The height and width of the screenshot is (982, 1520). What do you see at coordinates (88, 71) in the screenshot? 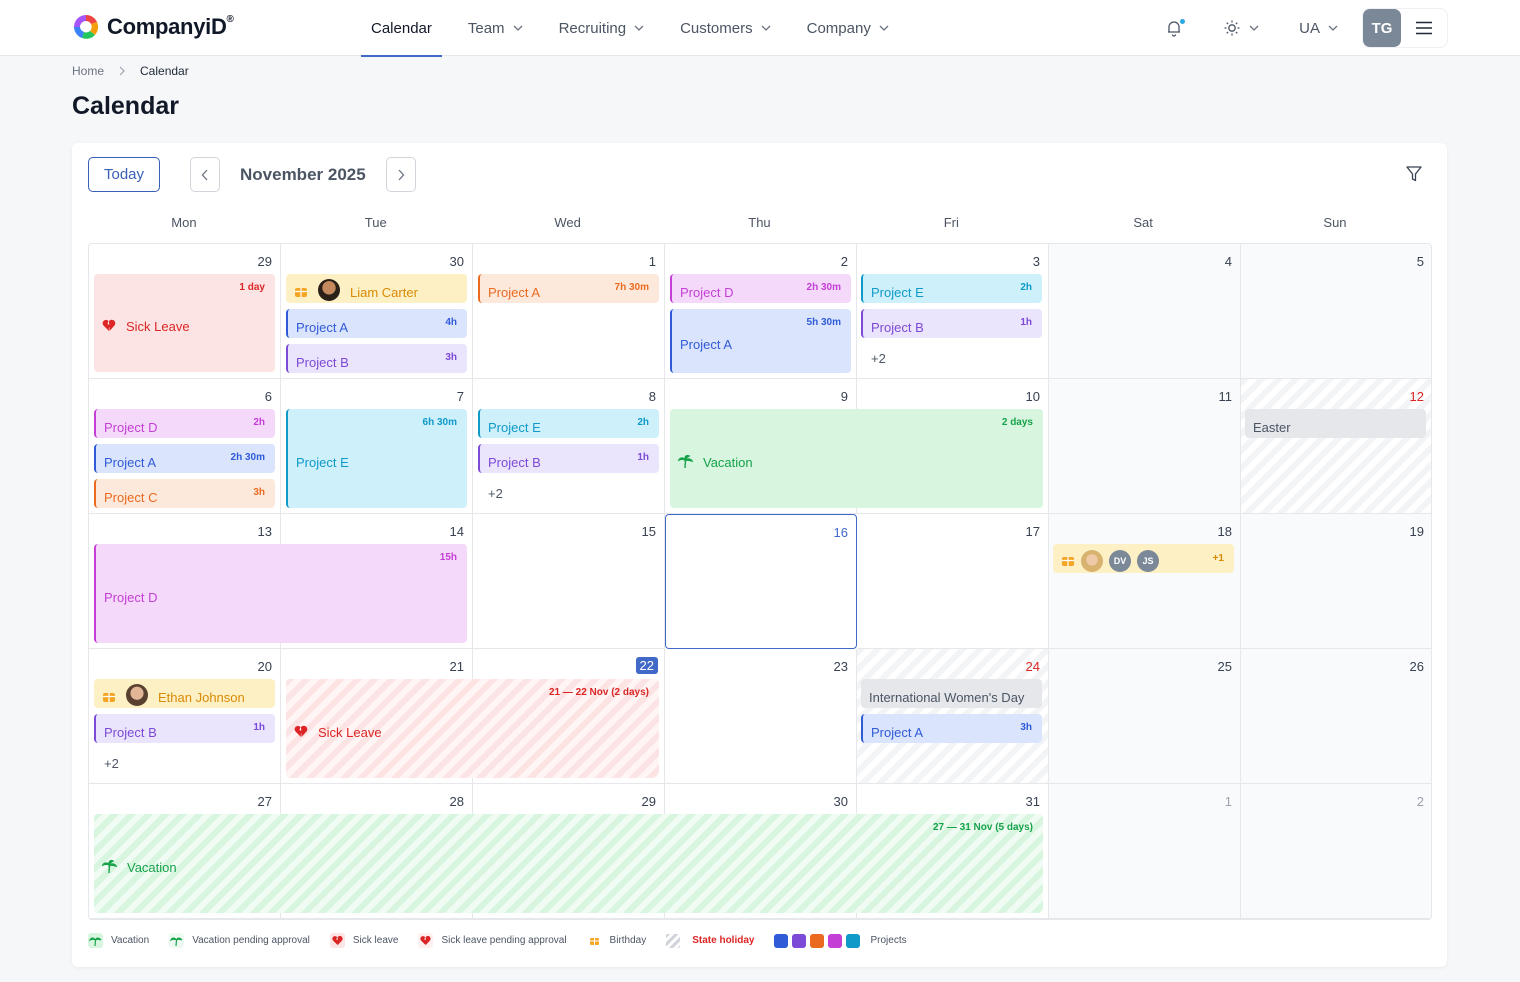
I see `breadcrumb-home: Home` at bounding box center [88, 71].